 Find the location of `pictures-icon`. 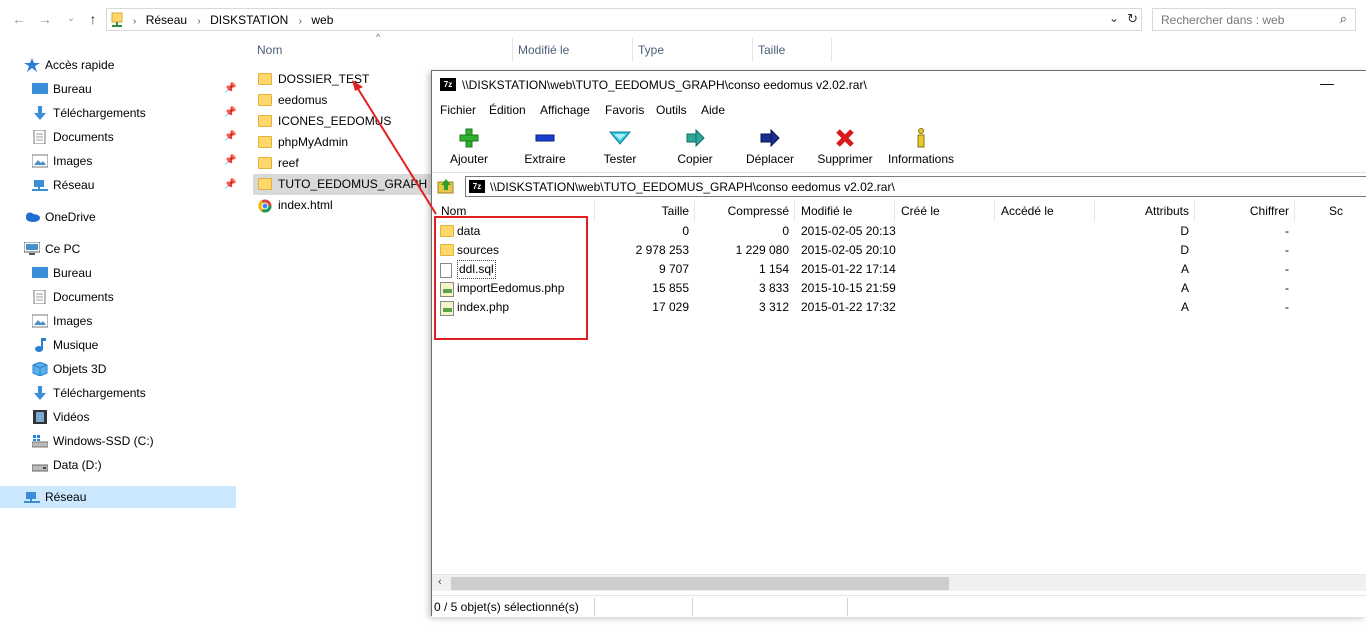

pictures-icon is located at coordinates (40, 321).